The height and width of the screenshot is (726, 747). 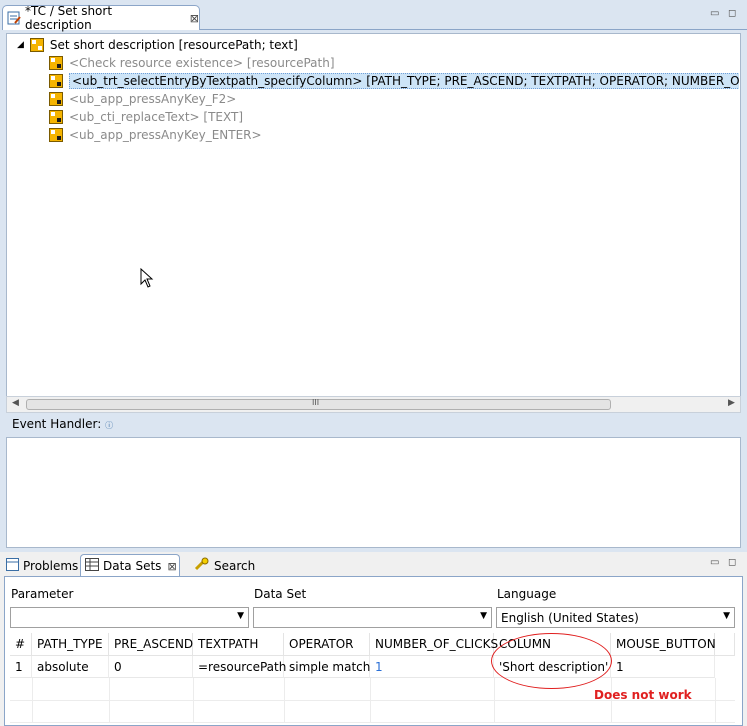 I want to click on event-handler-label: Event Handler: ⓘ, so click(x=62, y=424).